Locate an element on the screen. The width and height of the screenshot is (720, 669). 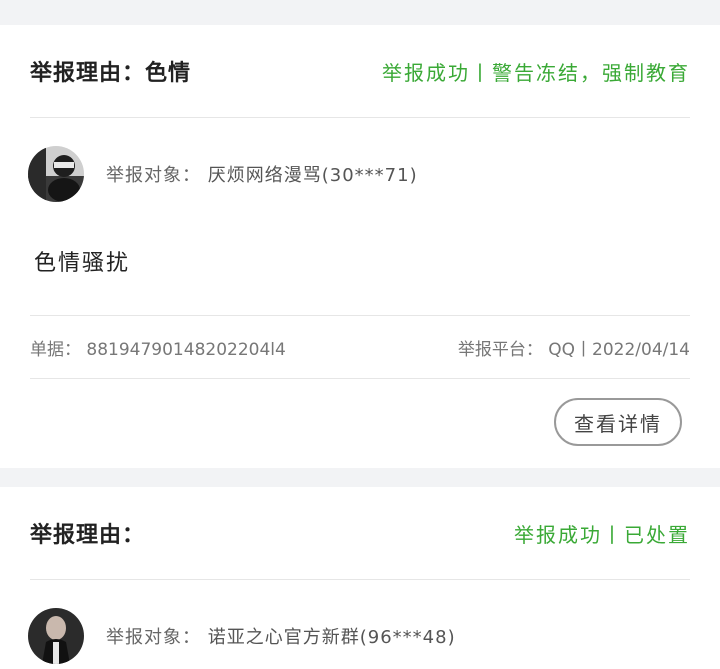
report-target: 举报对象： 厌烦网络漫骂(30***71) is located at coordinates (359, 174).